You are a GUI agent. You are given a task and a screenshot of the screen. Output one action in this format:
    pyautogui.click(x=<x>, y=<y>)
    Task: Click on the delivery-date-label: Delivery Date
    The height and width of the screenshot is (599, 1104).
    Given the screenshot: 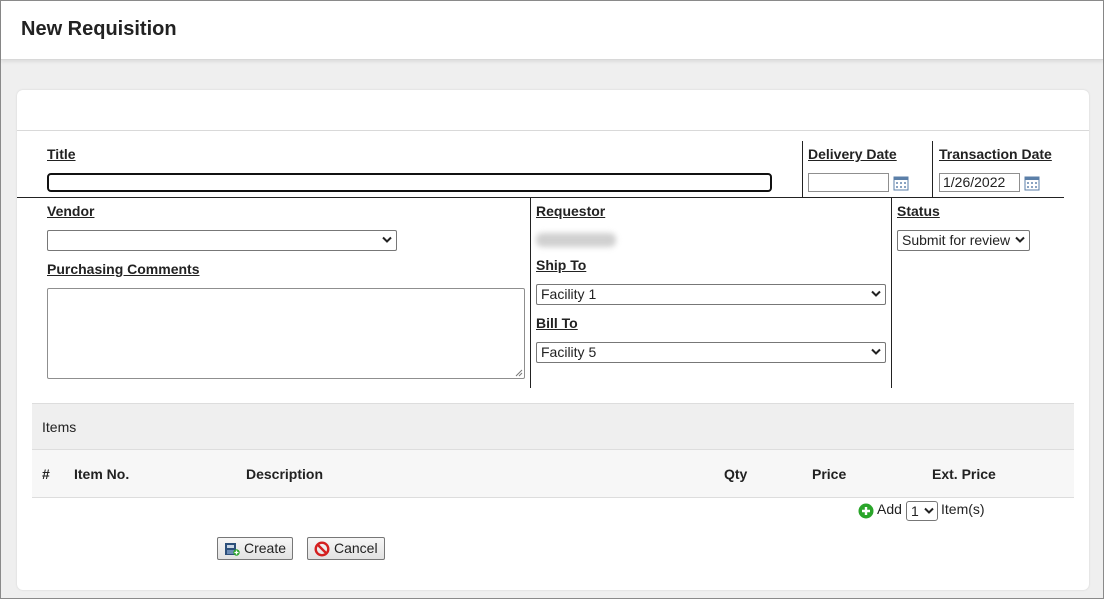 What is the action you would take?
    pyautogui.click(x=852, y=154)
    